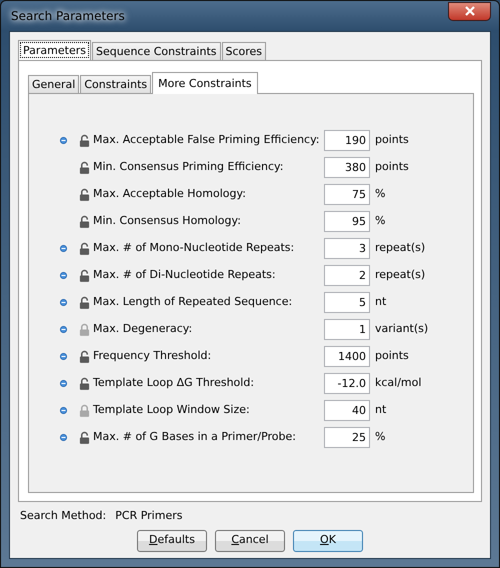  Describe the element at coordinates (347, 437) in the screenshot. I see `number-field: 25` at that location.